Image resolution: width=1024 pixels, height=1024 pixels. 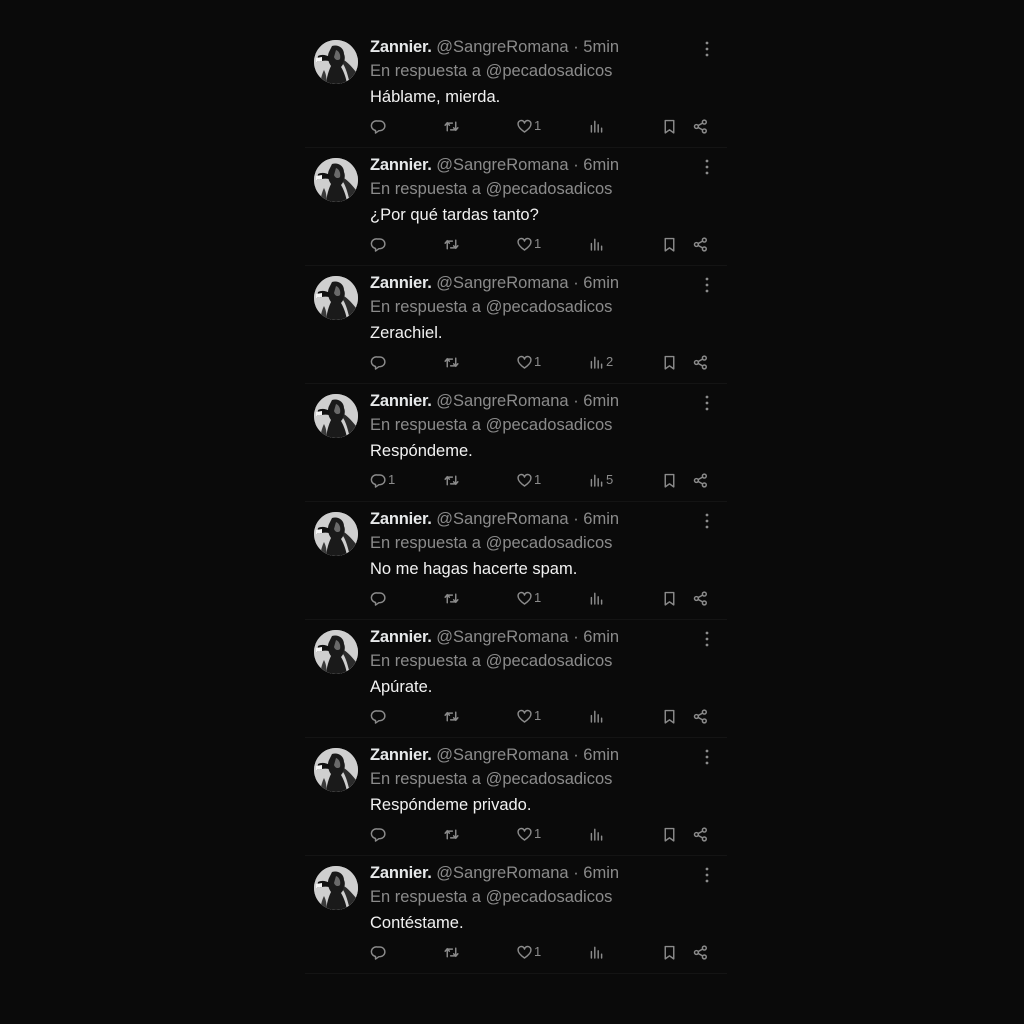 What do you see at coordinates (600, 362) in the screenshot?
I see `views-button: 2` at bounding box center [600, 362].